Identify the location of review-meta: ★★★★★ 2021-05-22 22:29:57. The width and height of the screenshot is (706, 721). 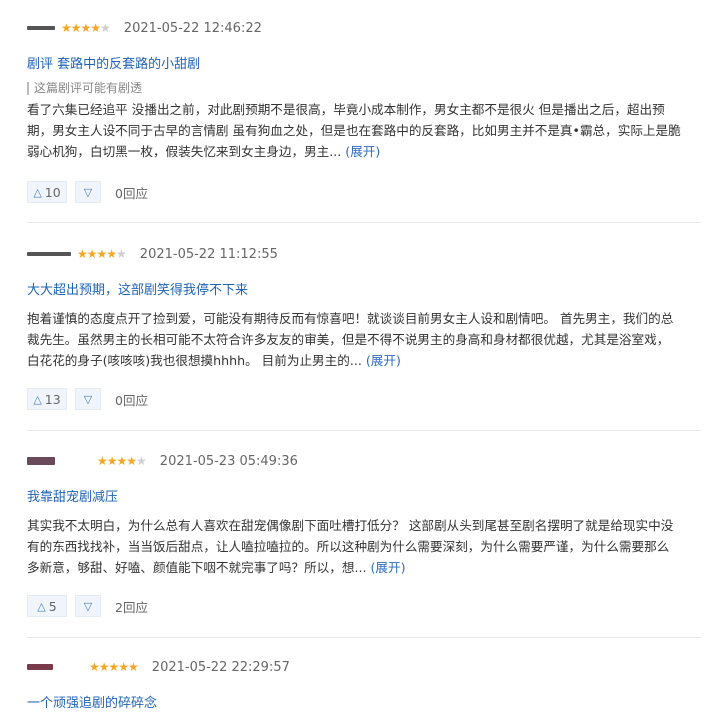
(158, 667).